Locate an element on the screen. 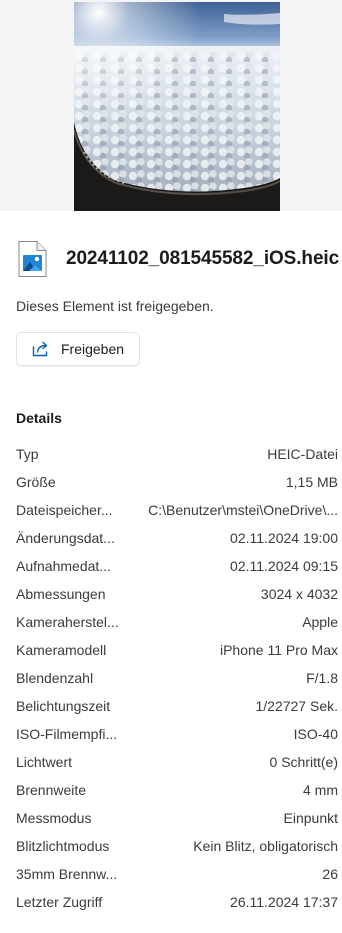  detail-label: Blitzlichtmodus is located at coordinates (63, 846).